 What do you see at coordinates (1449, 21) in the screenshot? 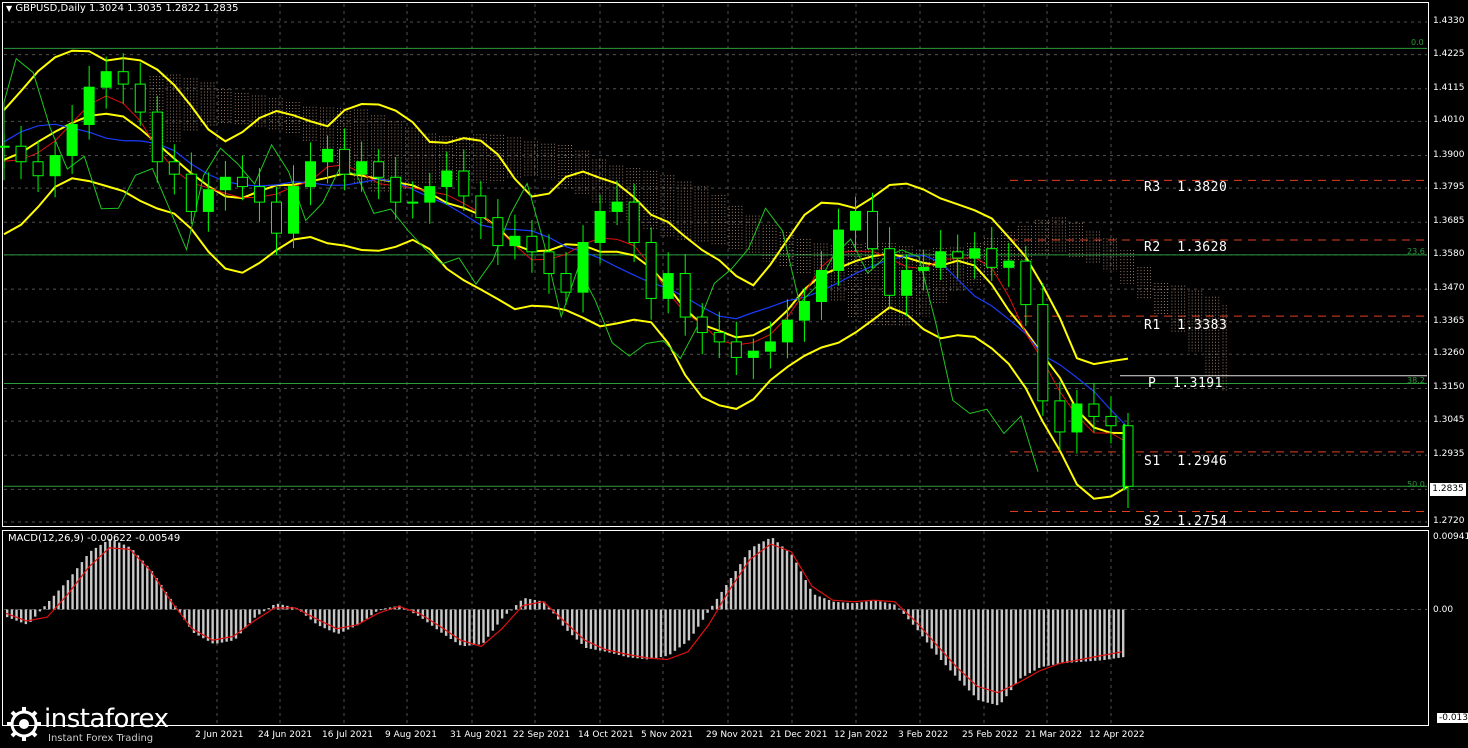
I see `price-axis-label: 1.4330` at bounding box center [1449, 21].